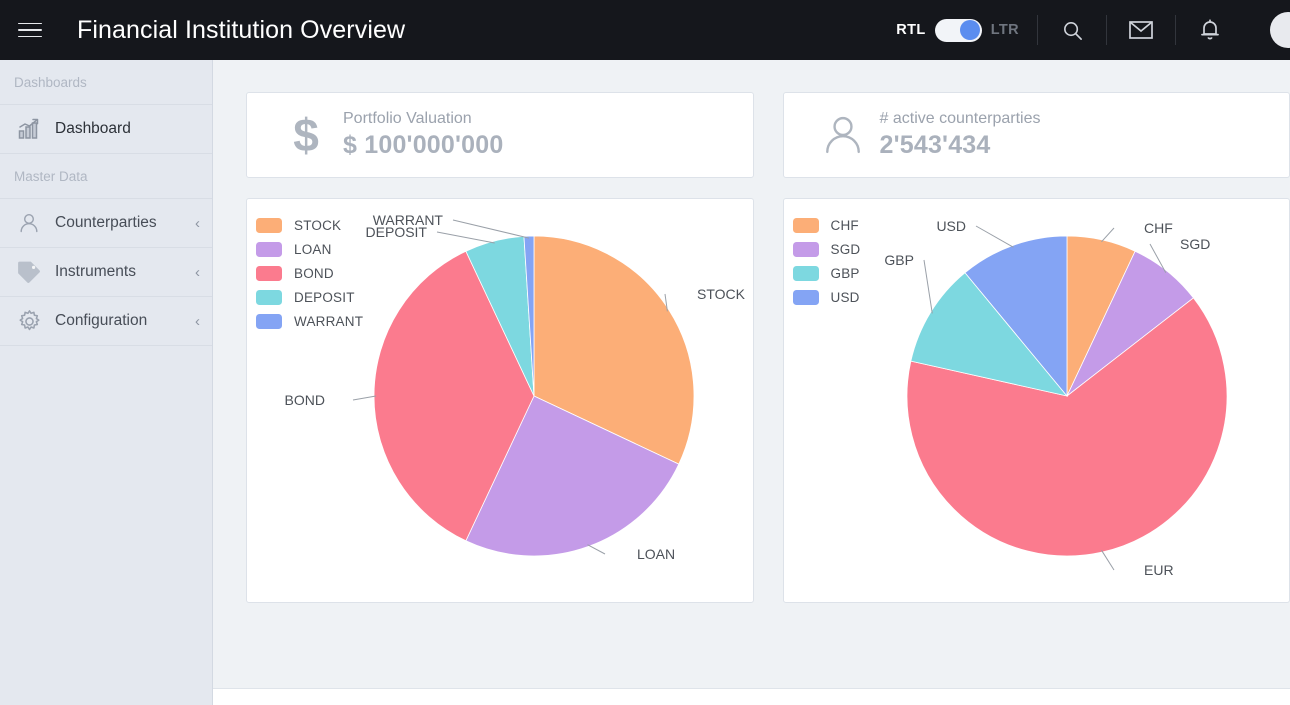 The width and height of the screenshot is (1290, 705). I want to click on toggle-knob, so click(970, 30).